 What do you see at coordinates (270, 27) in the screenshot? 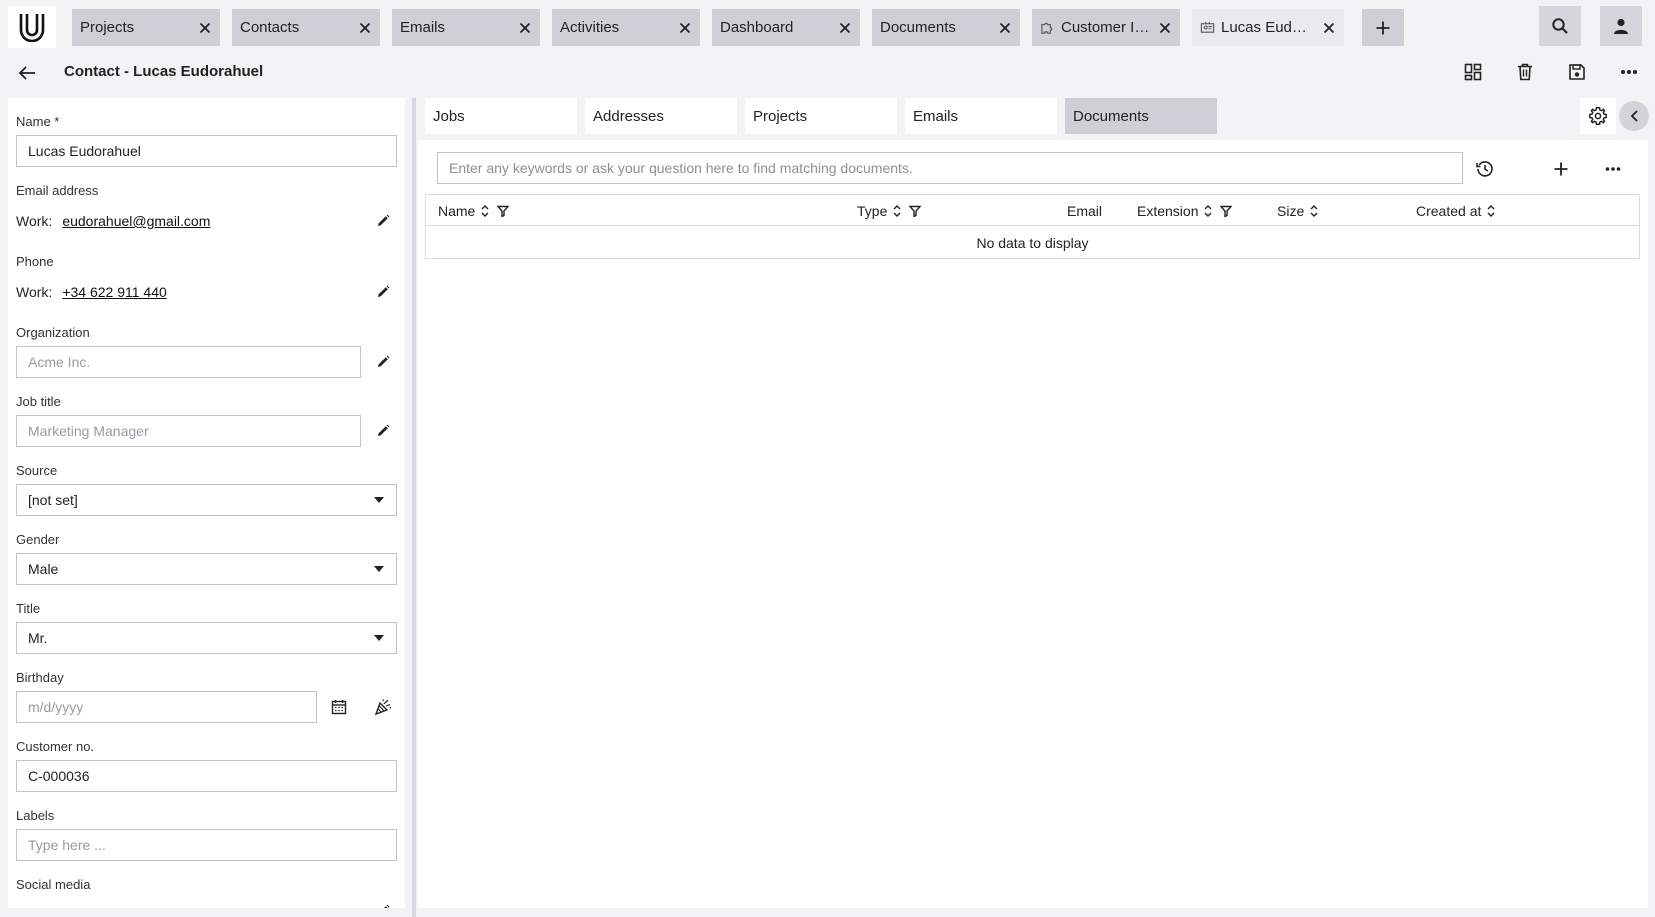
I see `tab-label: Contacts` at bounding box center [270, 27].